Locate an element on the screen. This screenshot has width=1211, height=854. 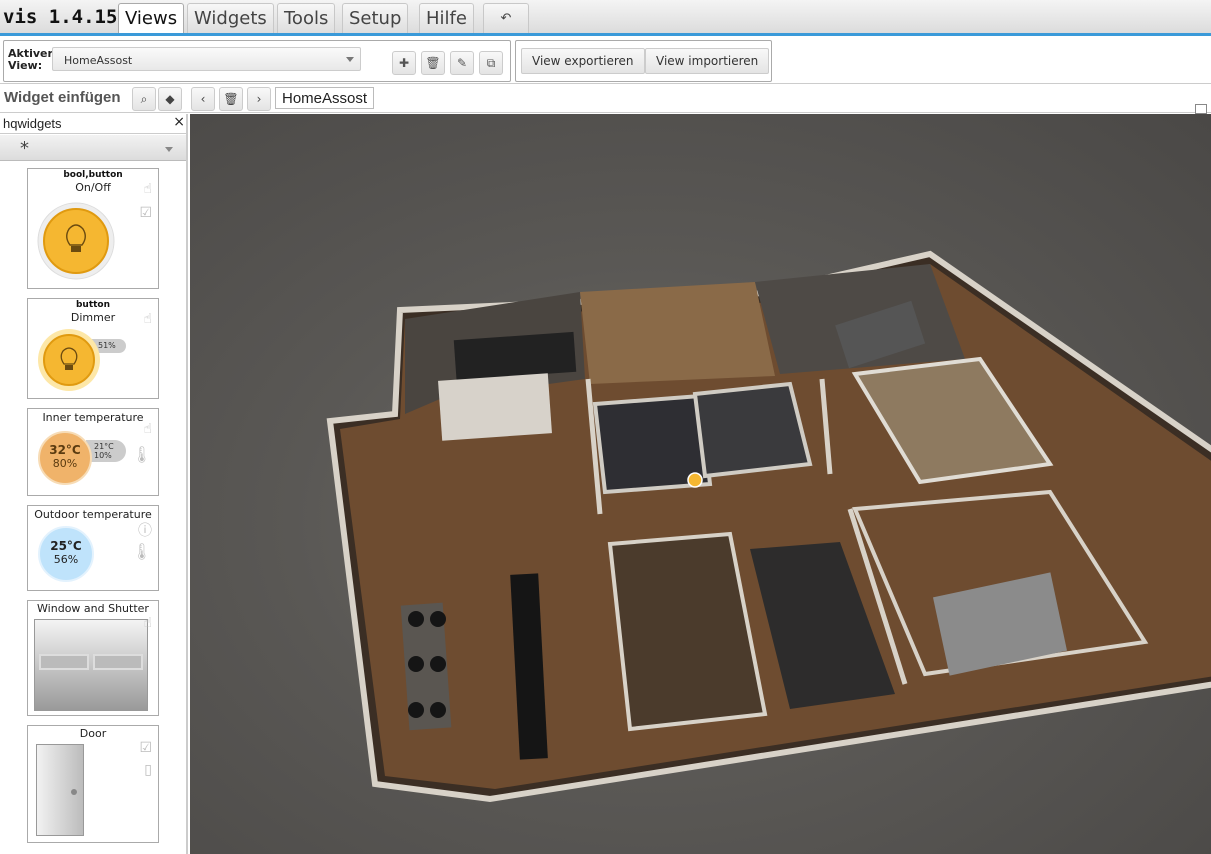
widget-filter-value: hqwidgets is located at coordinates (32, 123).